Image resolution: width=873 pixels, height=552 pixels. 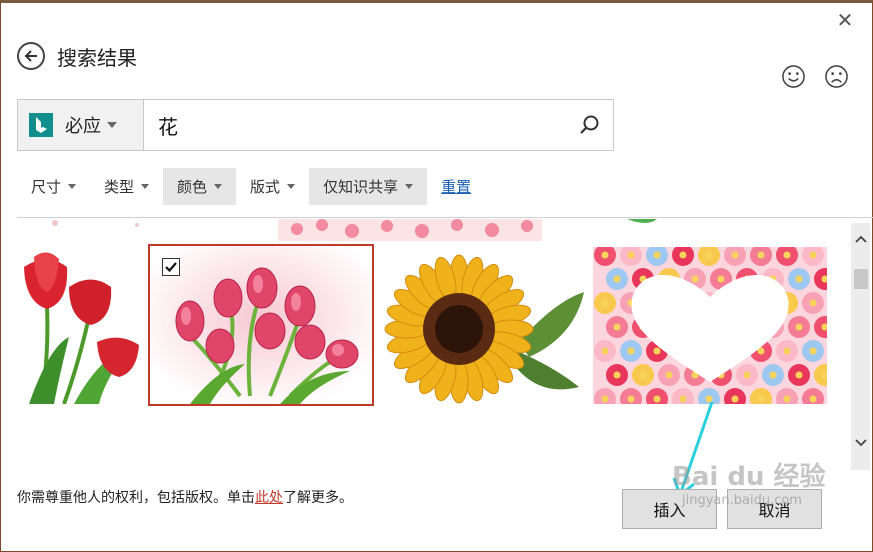 I want to click on provider-dropdown: 必应, so click(x=81, y=125).